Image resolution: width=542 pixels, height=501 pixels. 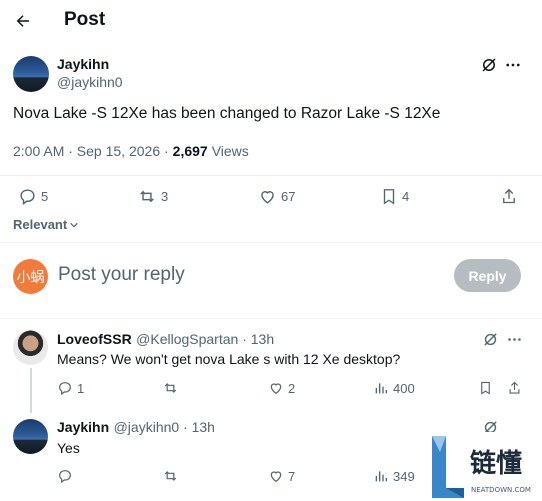 I want to click on author-avatar, so click(x=31, y=74).